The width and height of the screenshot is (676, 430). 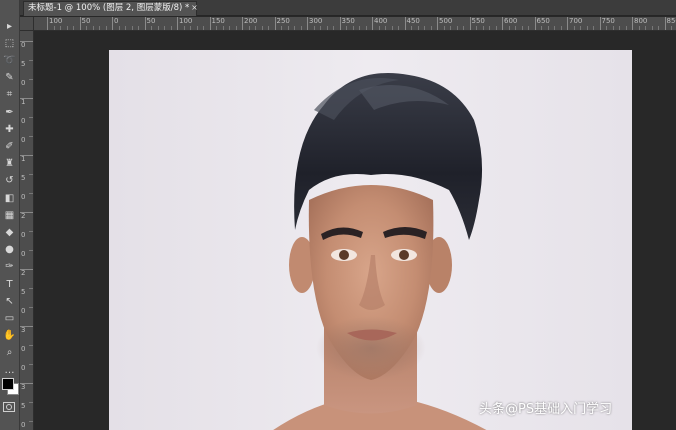 What do you see at coordinates (9, 284) in the screenshot?
I see `type-tool-icon: T` at bounding box center [9, 284].